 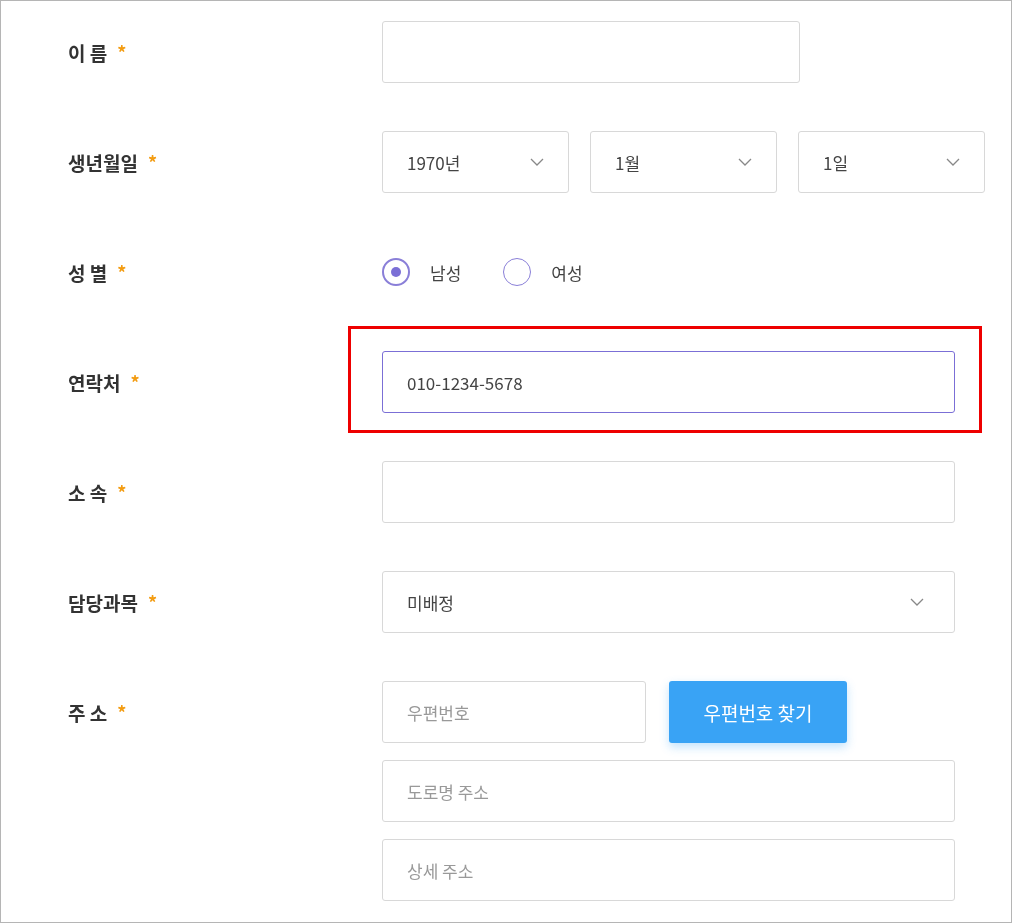 I want to click on select-dropdown: 1일, so click(x=891, y=162).